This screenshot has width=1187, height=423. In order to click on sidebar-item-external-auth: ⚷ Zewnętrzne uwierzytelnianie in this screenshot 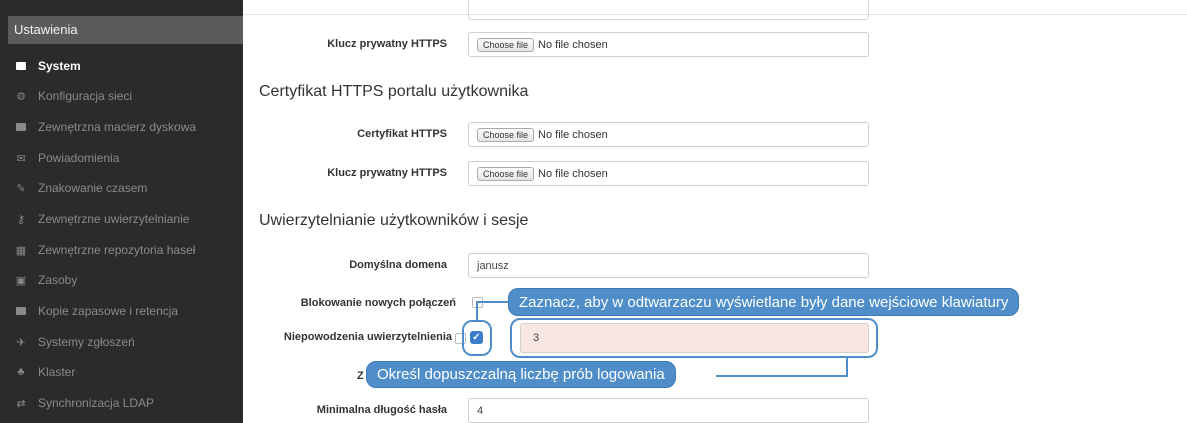, I will do `click(128, 219)`.